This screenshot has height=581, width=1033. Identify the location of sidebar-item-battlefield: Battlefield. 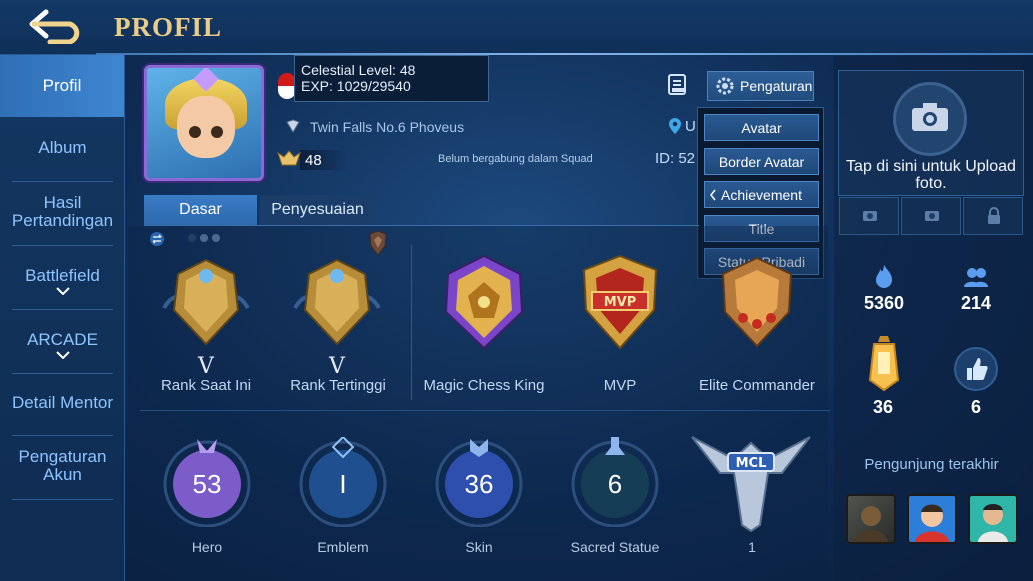
(62, 281).